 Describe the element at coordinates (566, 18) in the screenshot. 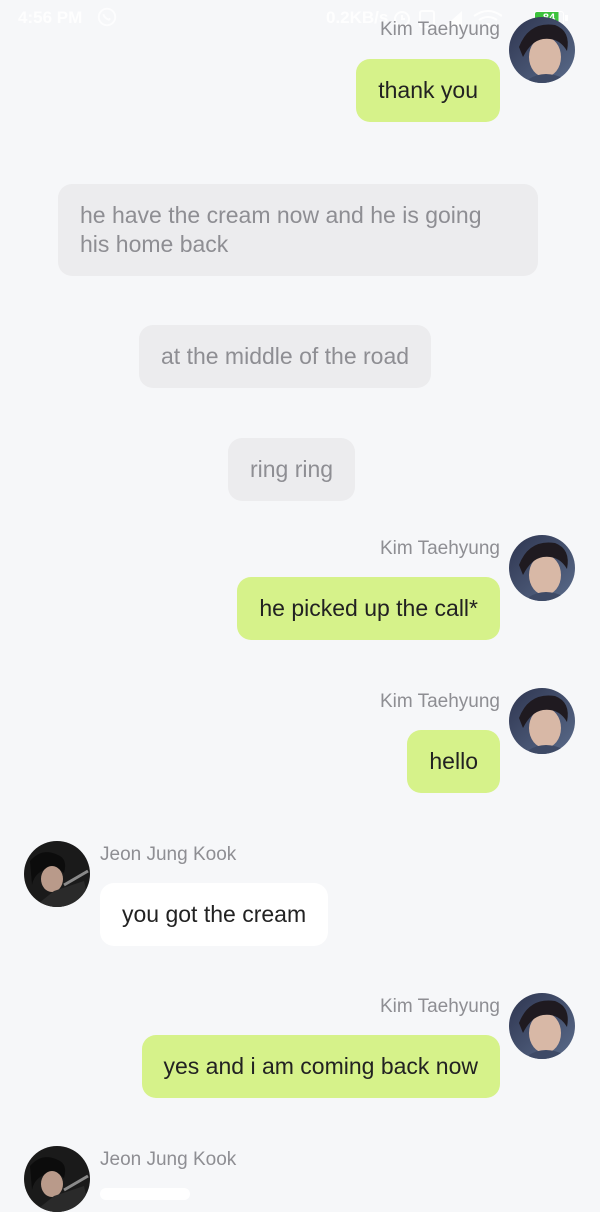

I see `battery-tip` at that location.